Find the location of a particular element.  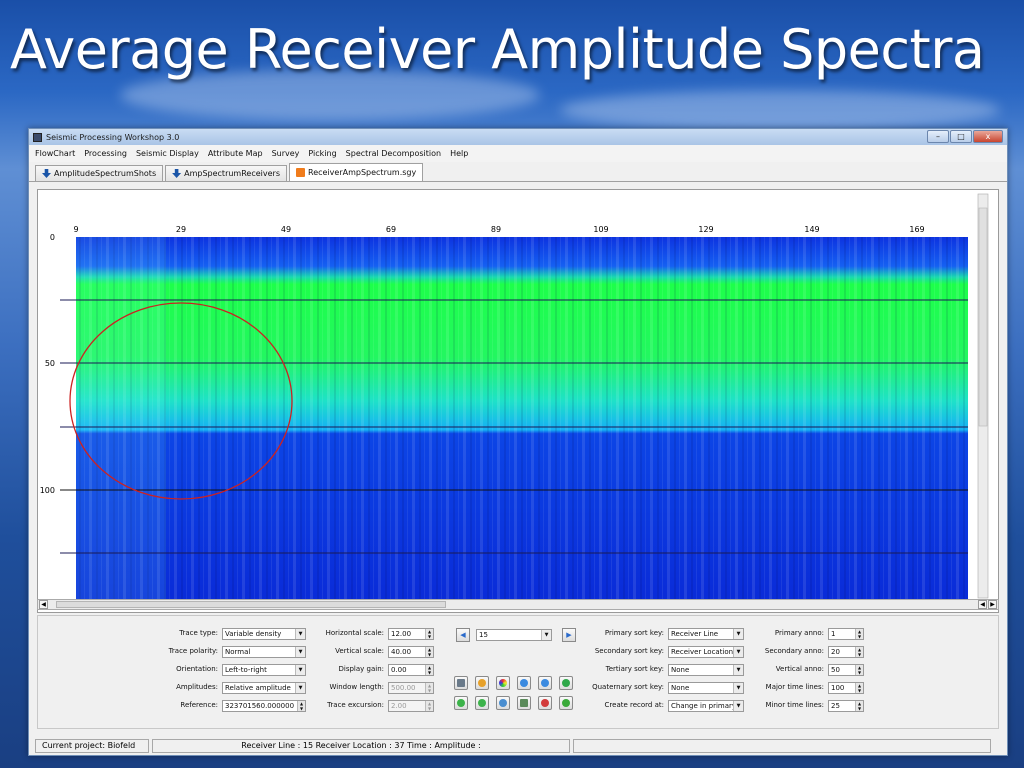

x-tick-label: 109 is located at coordinates (600, 229).